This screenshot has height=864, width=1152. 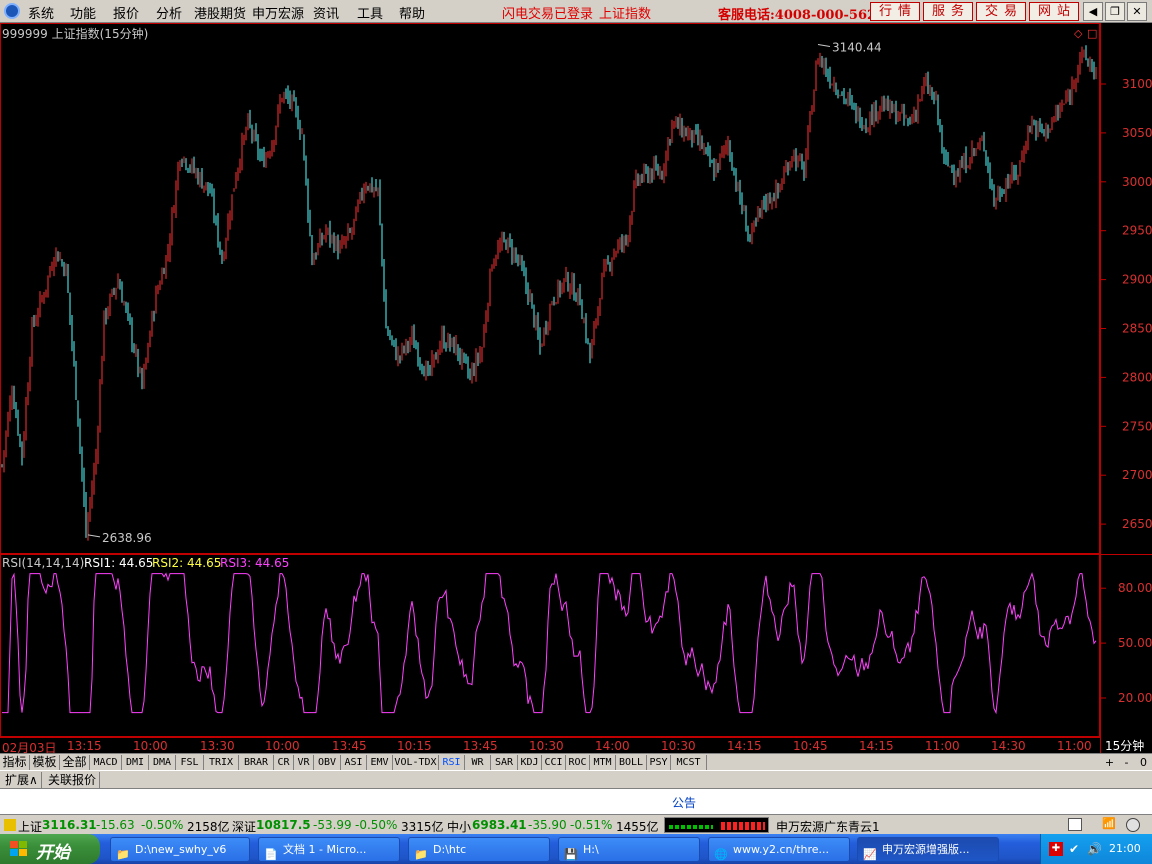 What do you see at coordinates (75, 762) in the screenshot?
I see `indicator-tab-全部: 全部` at bounding box center [75, 762].